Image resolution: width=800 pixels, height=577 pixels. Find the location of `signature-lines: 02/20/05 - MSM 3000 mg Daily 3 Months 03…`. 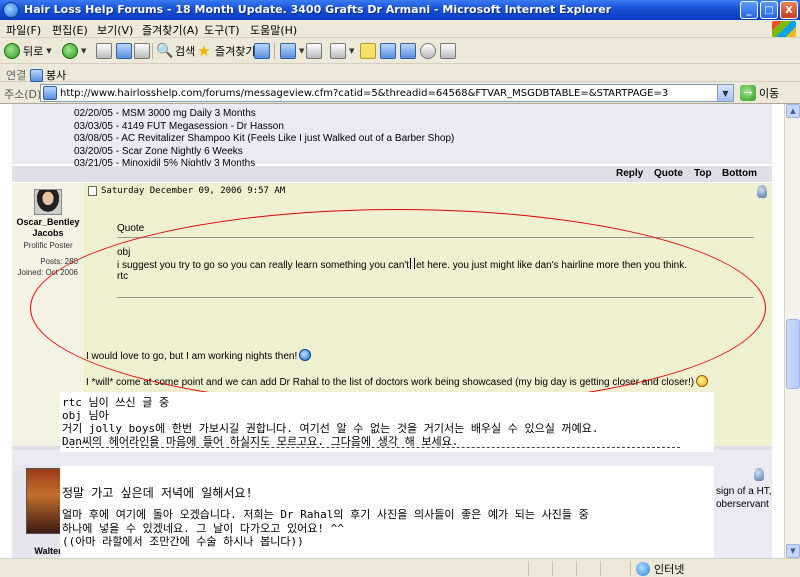

signature-lines: 02/20/05 - MSM 3000 mg Daily 3 Months 03… is located at coordinates (264, 139).